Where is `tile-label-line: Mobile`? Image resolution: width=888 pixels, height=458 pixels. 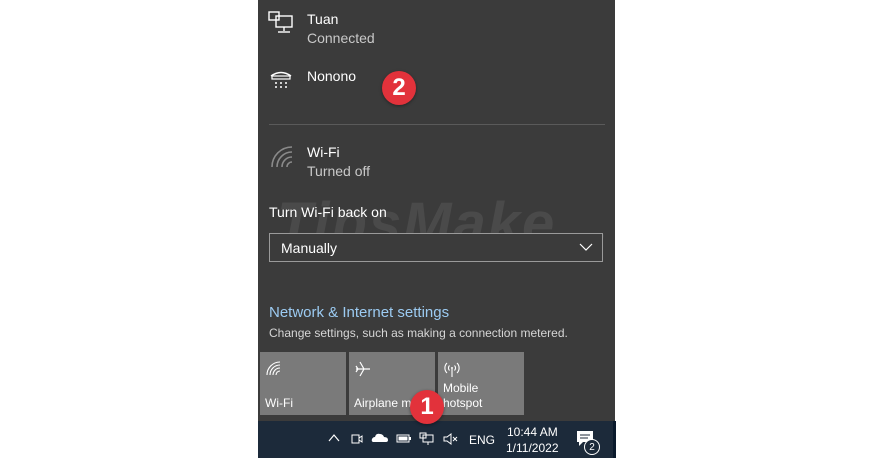 tile-label-line: Mobile is located at coordinates (461, 388).